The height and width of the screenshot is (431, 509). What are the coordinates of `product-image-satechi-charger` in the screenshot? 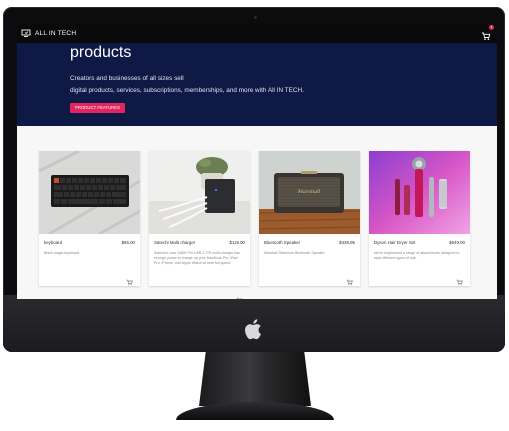 It's located at (199, 192).